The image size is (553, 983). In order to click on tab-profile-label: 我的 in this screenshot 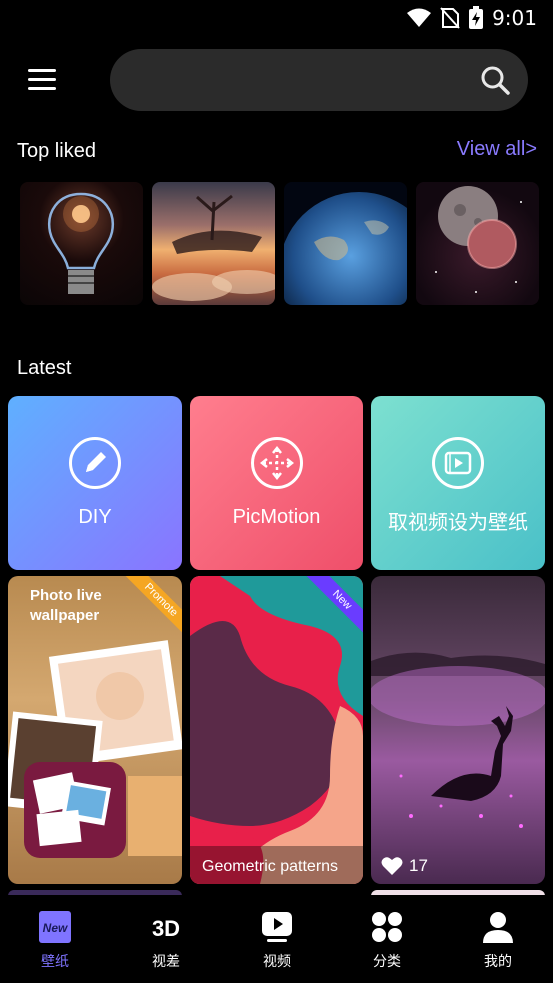, I will do `click(498, 961)`.